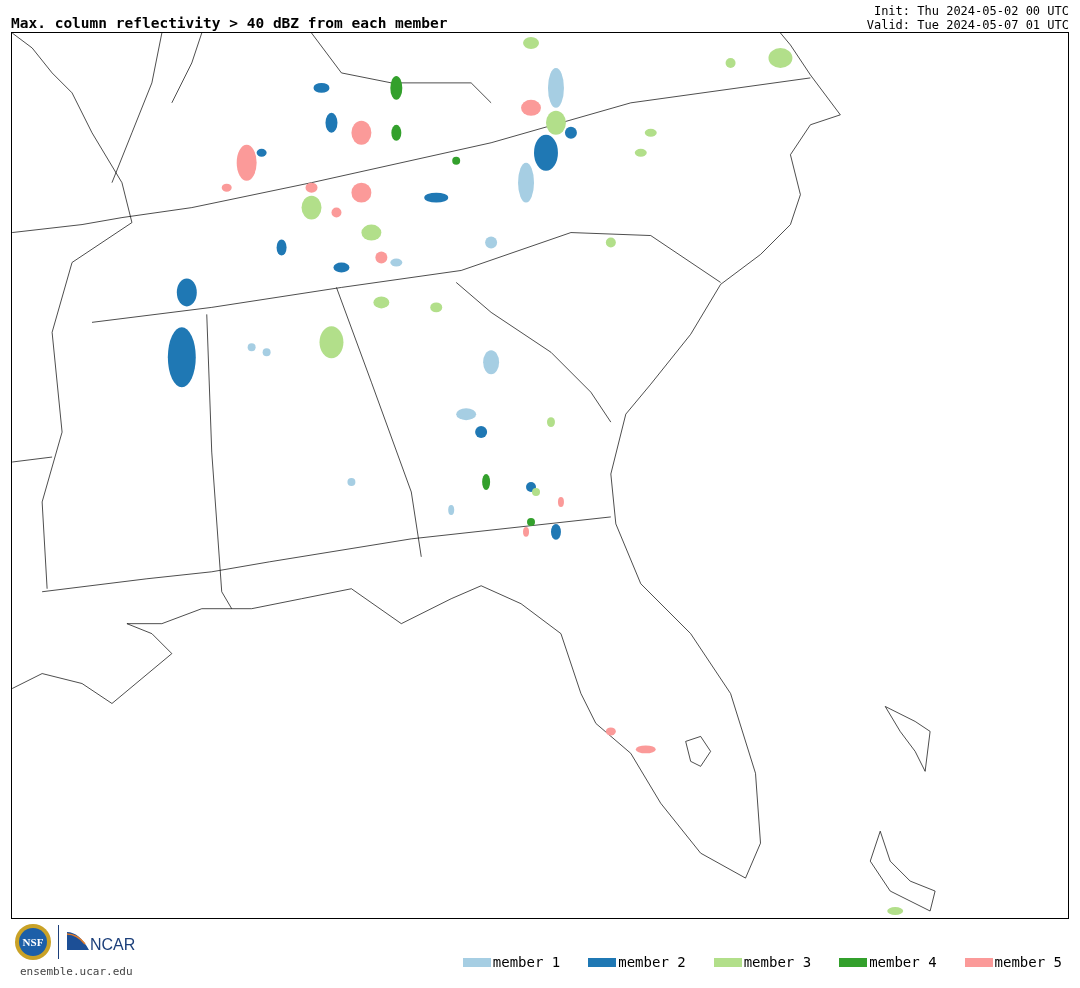 Image resolution: width=1080 pixels, height=988 pixels. Describe the element at coordinates (103, 942) in the screenshot. I see `ncar-logo: NCAR` at that location.